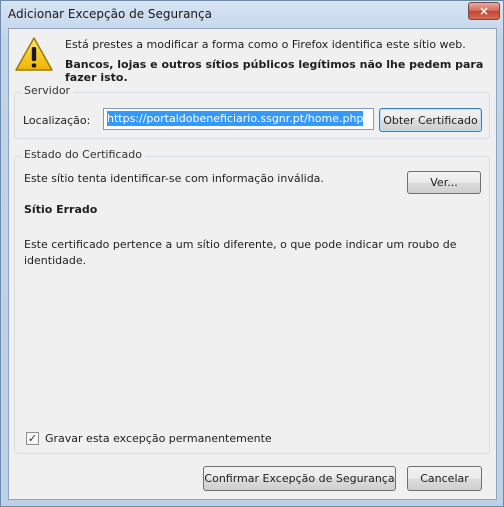 The image size is (504, 507). I want to click on window-title: Adicionar Excepção de Segurança, so click(110, 14).